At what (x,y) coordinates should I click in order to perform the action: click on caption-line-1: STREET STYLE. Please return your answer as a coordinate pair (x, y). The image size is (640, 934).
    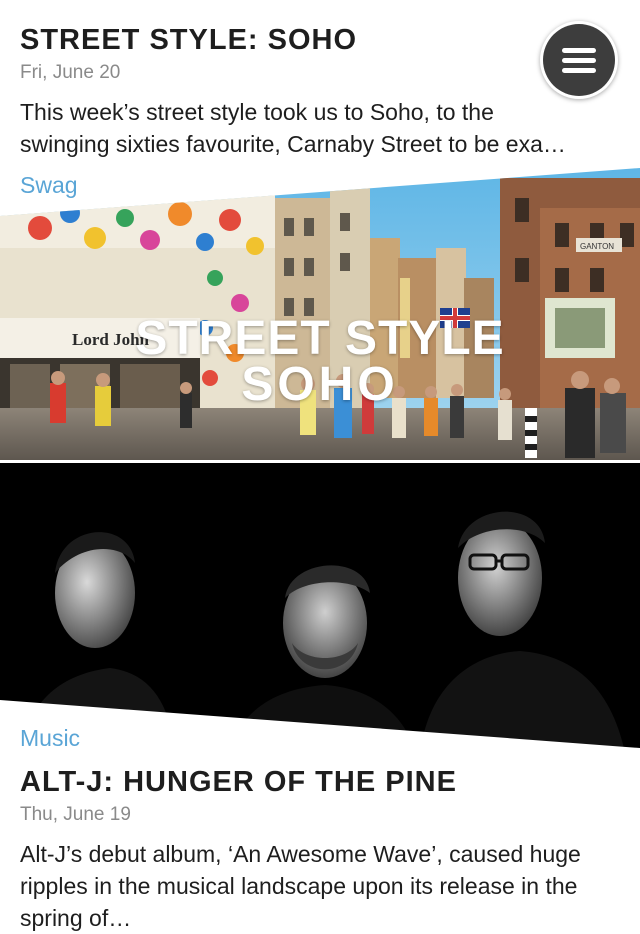
    Looking at the image, I should click on (320, 338).